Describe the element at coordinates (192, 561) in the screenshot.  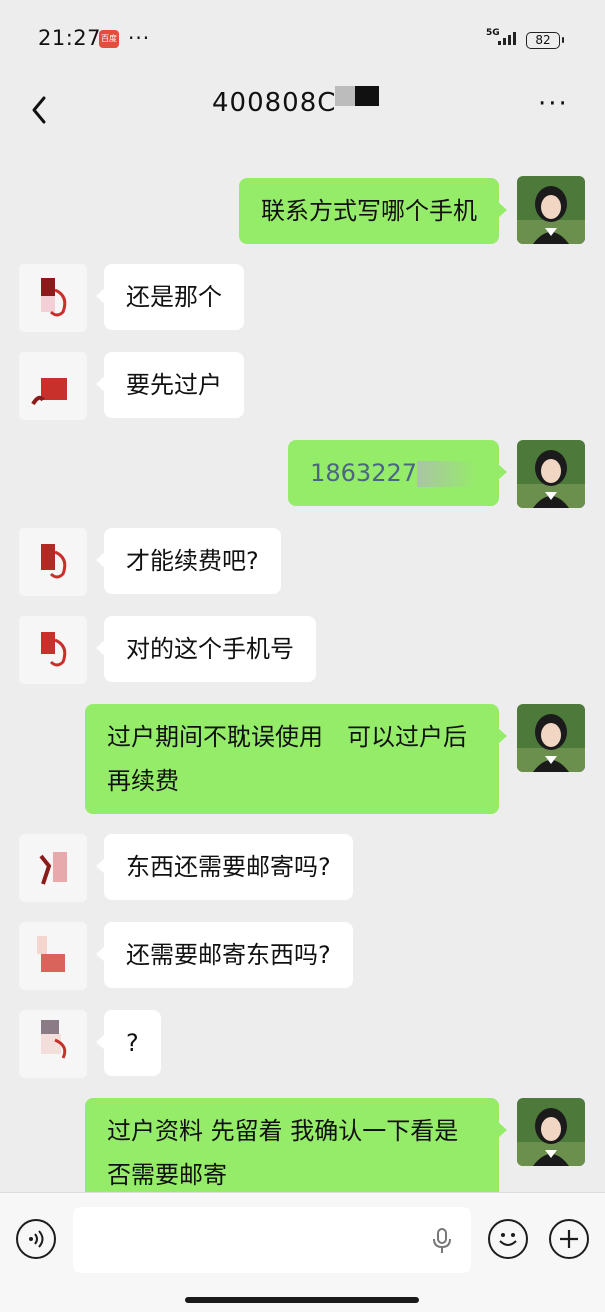
I see `message-text: 才能续费吧?` at that location.